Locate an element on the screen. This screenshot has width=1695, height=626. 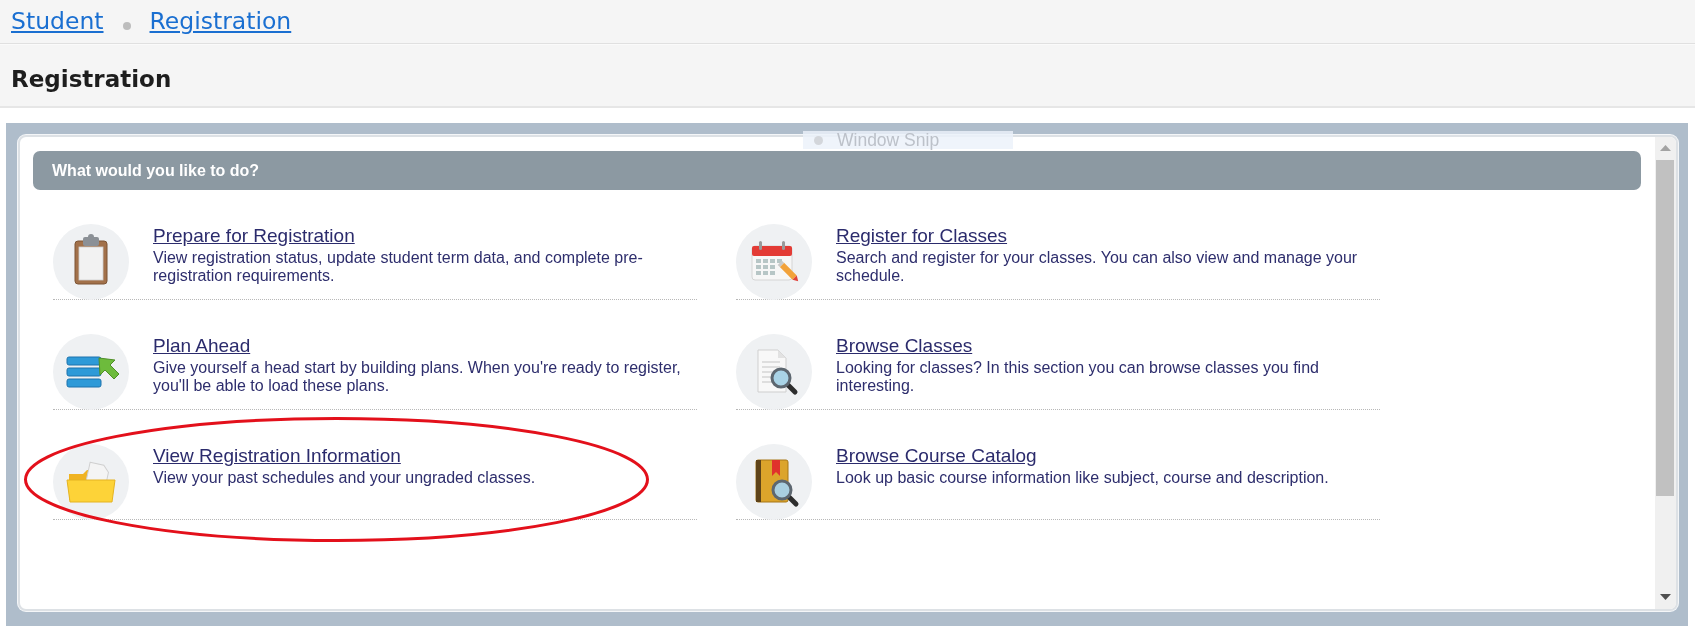
folder-icon is located at coordinates (91, 482).